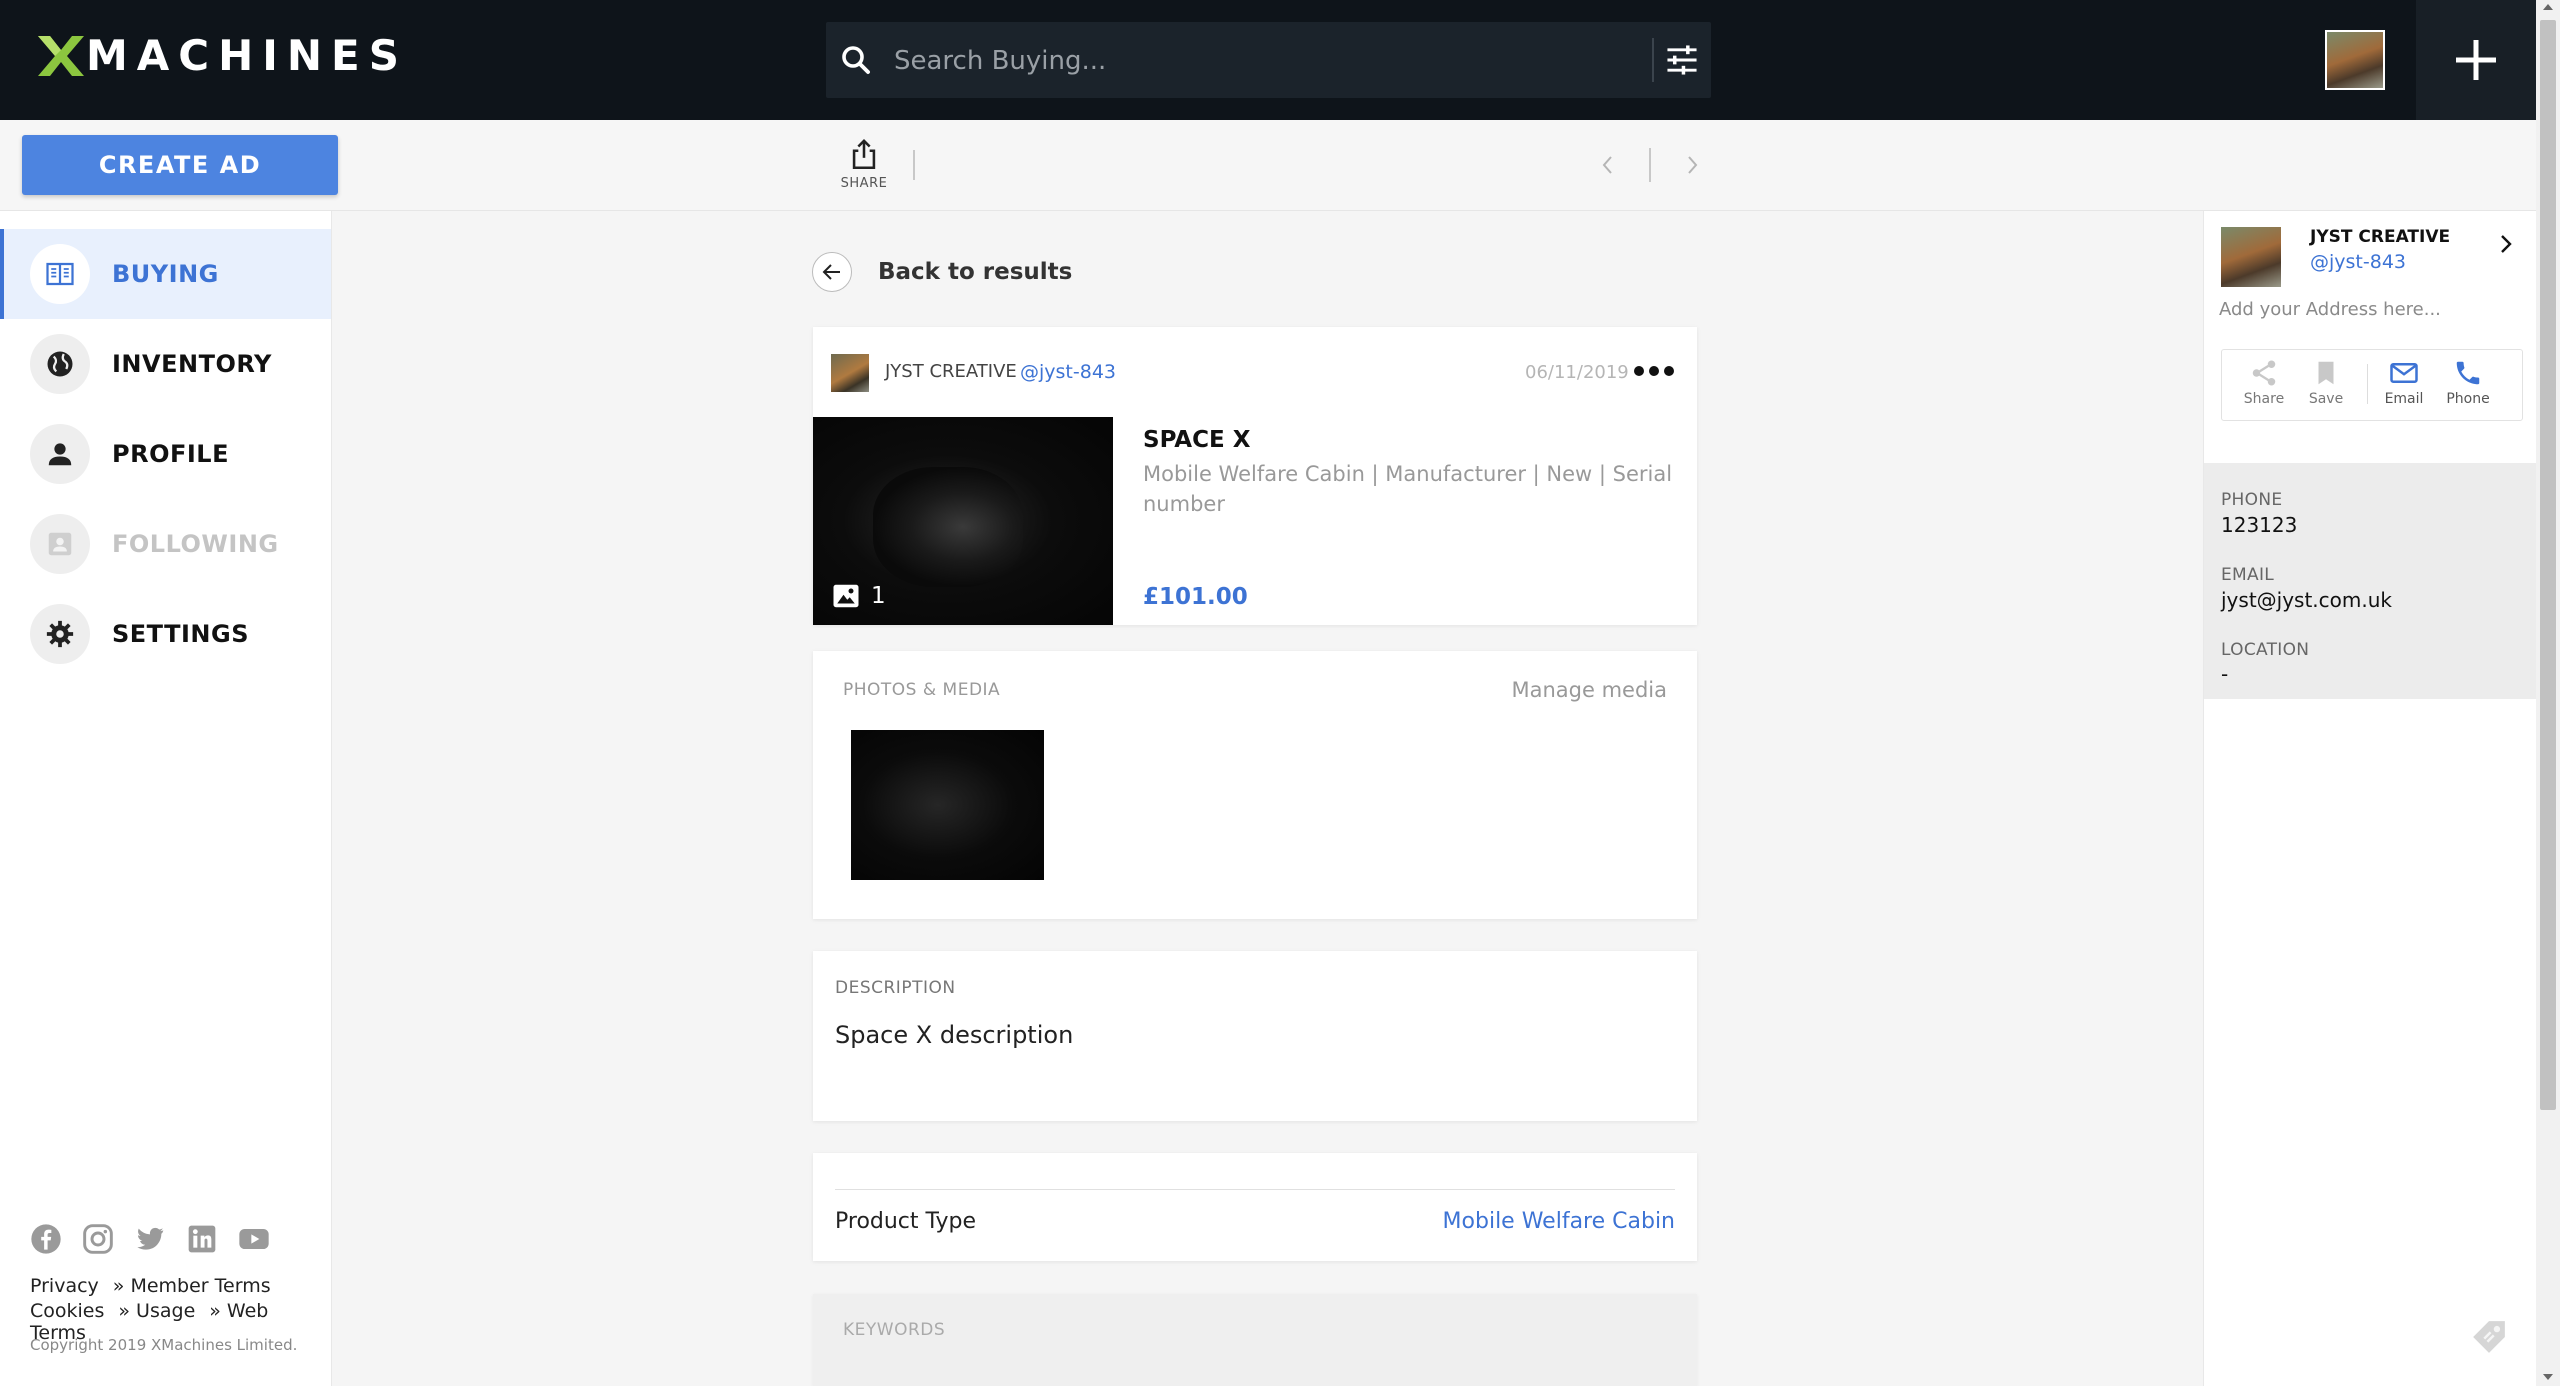 This screenshot has height=1386, width=2560. What do you see at coordinates (1255, 1207) in the screenshot?
I see `product-type-card: Product Type Mobile Welfare Cabin` at bounding box center [1255, 1207].